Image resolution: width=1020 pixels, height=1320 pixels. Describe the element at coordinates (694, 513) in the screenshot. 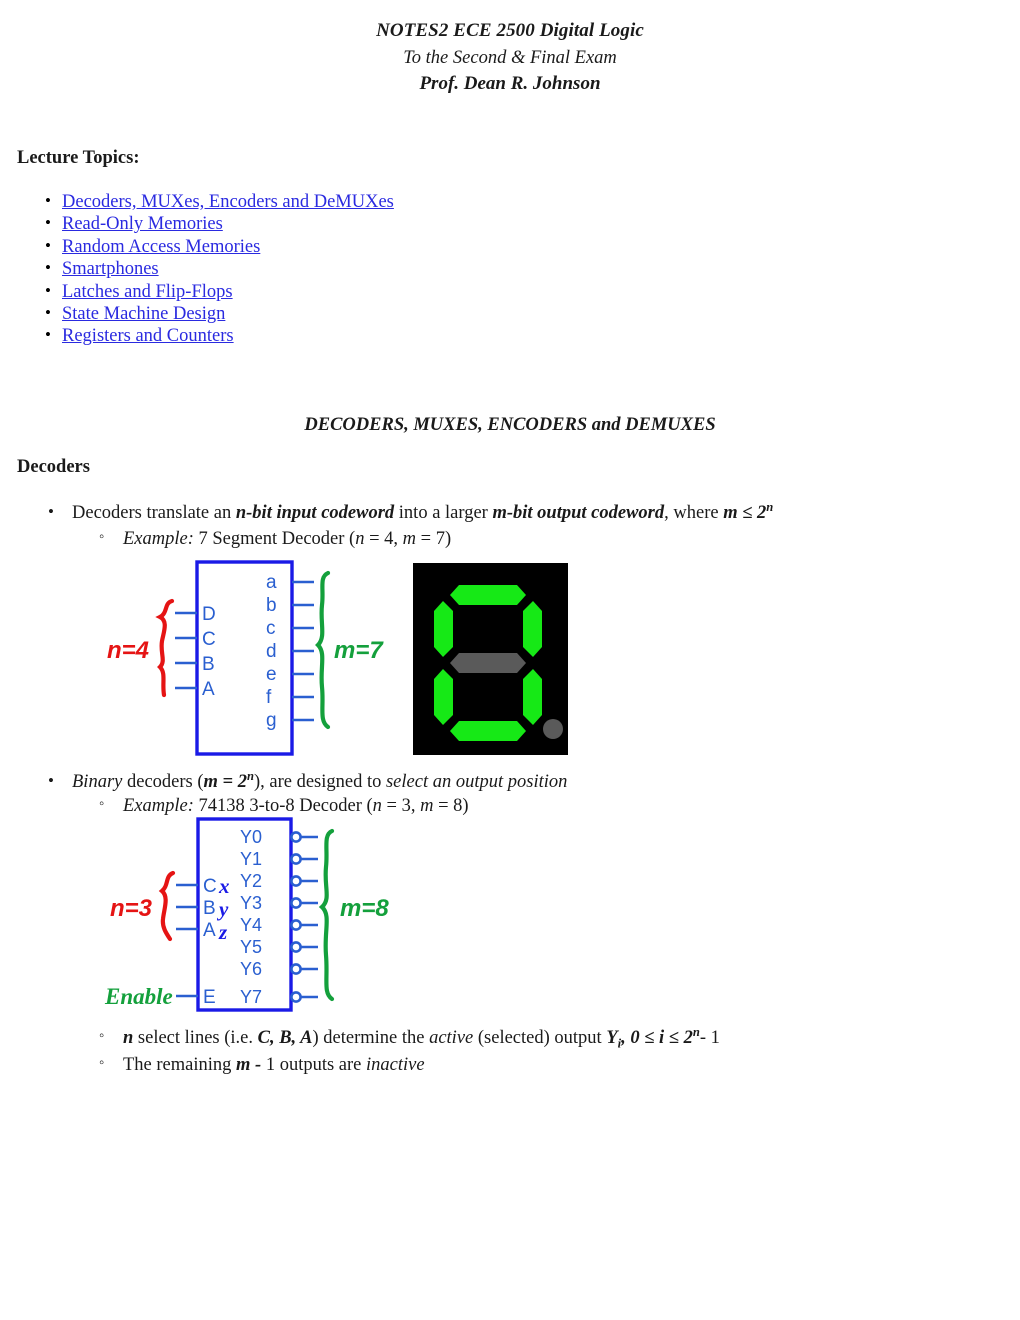

I see `bullet-text-part: , where` at that location.